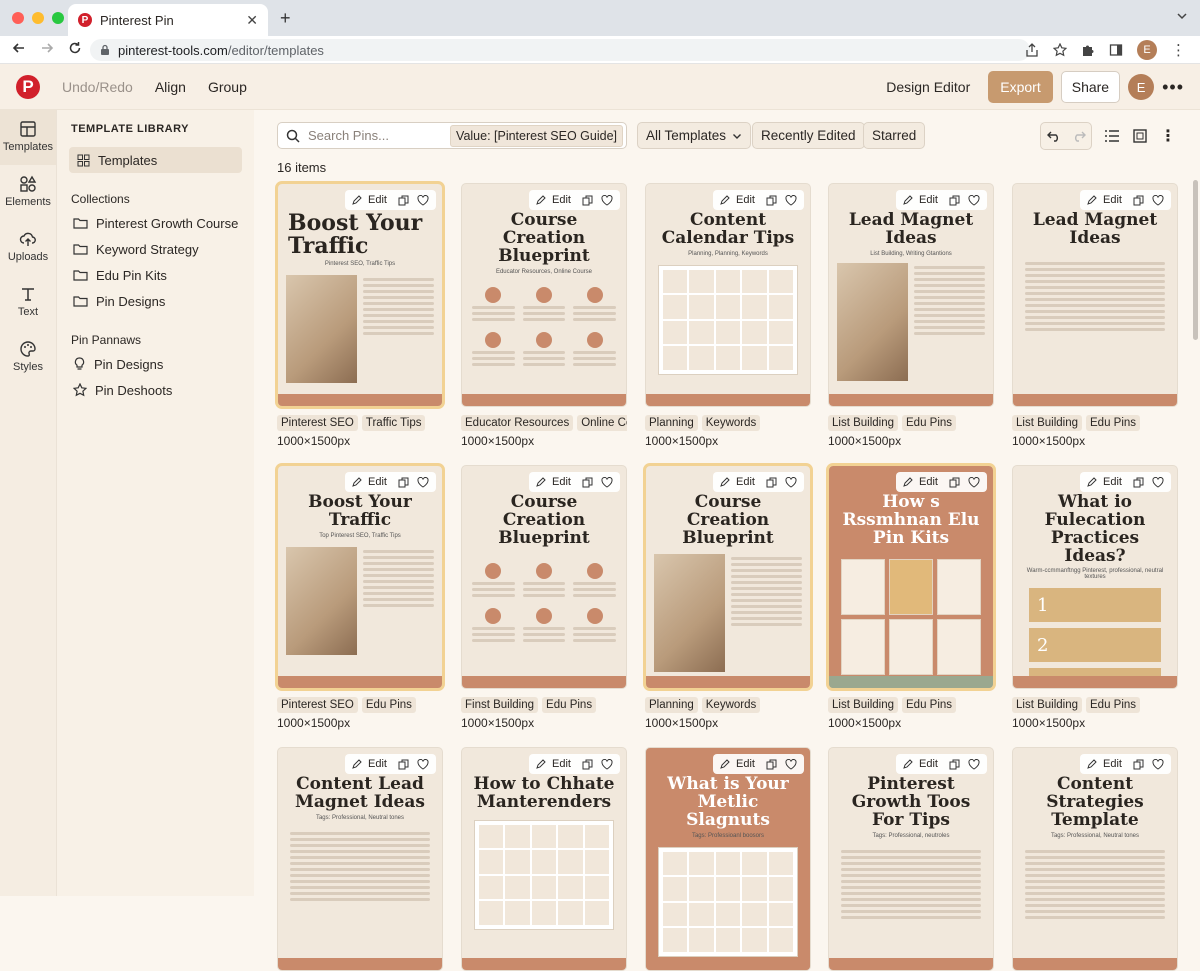 Image resolution: width=1200 pixels, height=971 pixels. I want to click on forward-arrow-icon, so click(47, 48).